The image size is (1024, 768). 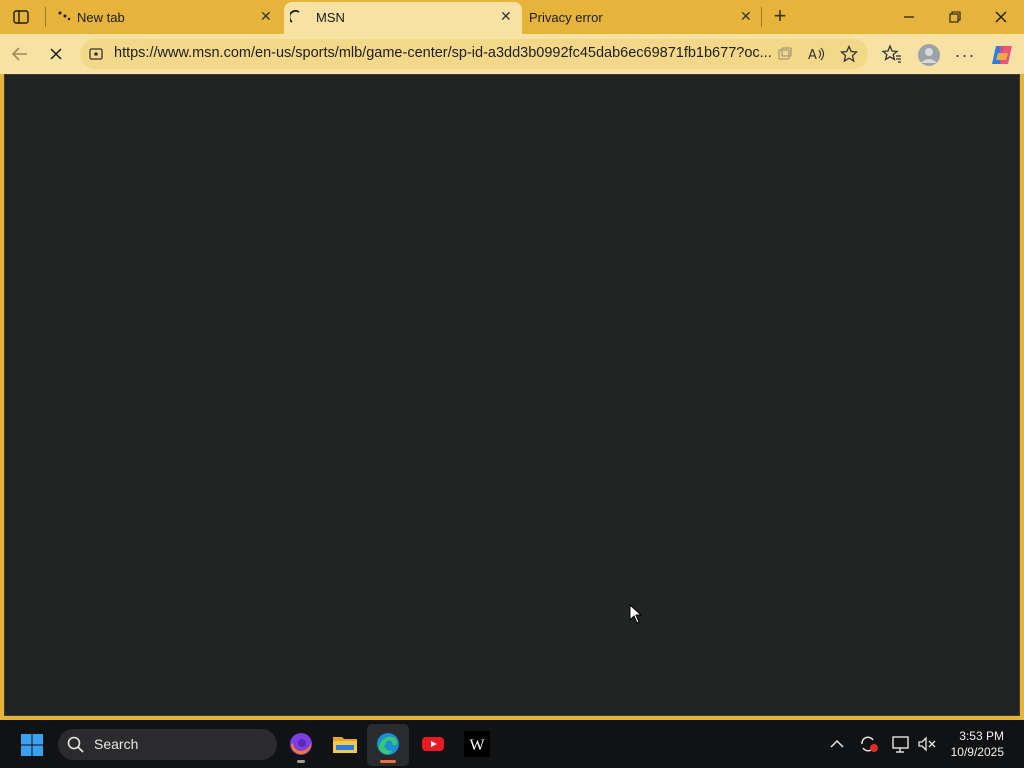 I want to click on edge-browser-icon, so click(x=388, y=744).